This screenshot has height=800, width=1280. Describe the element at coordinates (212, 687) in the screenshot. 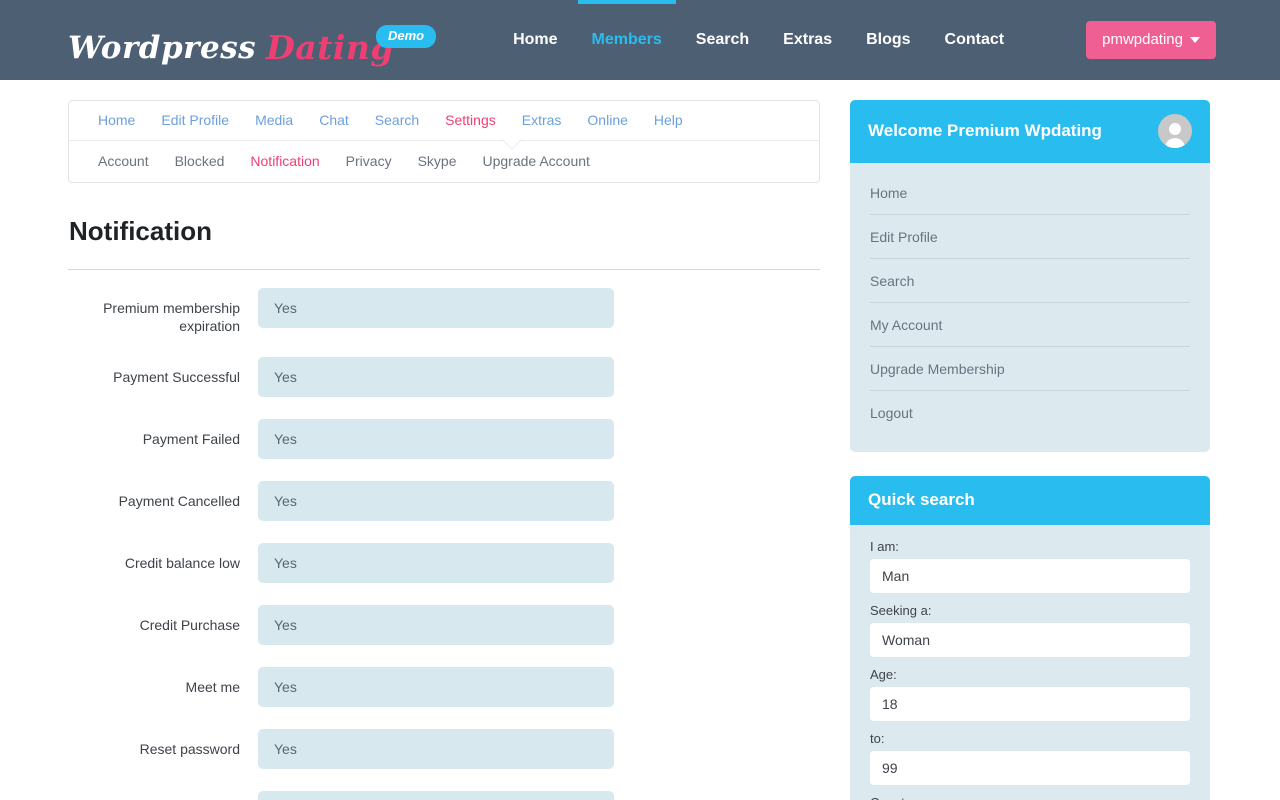

I see `field-label-meet-me: Meet me` at that location.